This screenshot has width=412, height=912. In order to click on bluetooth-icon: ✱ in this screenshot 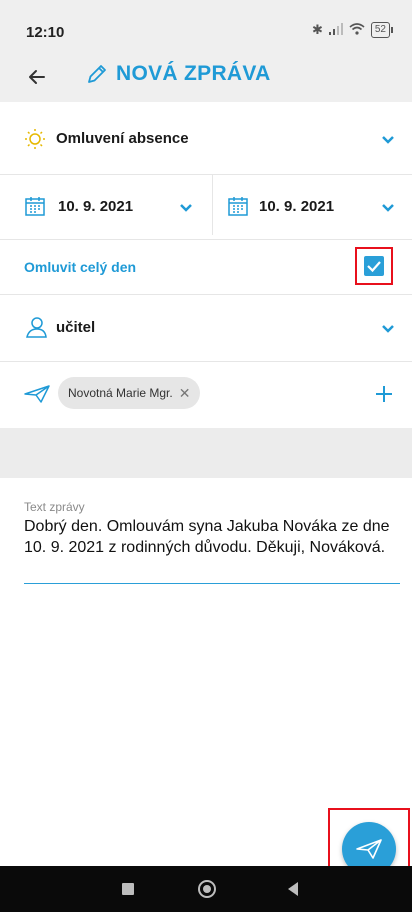, I will do `click(317, 29)`.